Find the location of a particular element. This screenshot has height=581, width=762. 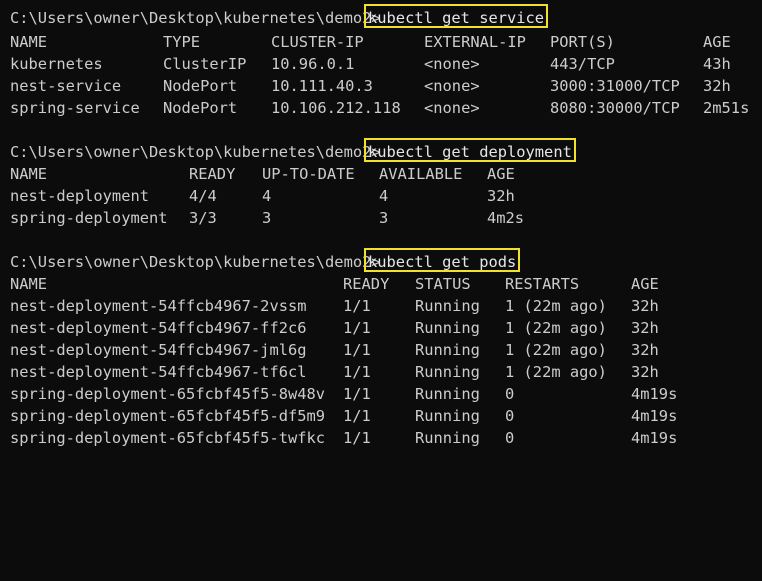

command-highlight-deployment: kubectl get deployment is located at coordinates (470, 150).